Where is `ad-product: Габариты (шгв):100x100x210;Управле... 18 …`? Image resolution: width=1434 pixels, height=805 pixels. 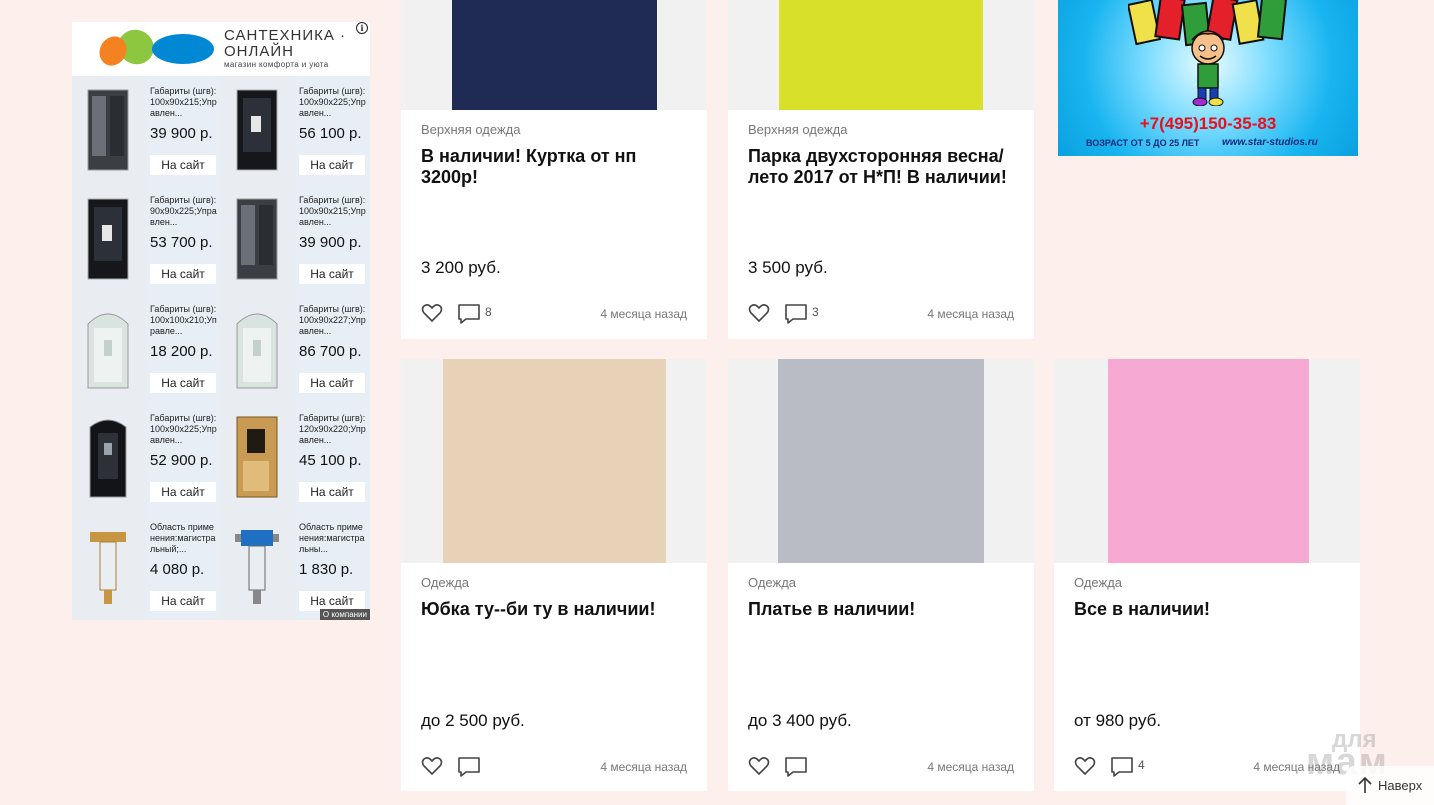 ad-product: Габариты (шгв):100x100x210;Управле... 18 … is located at coordinates (146, 348).